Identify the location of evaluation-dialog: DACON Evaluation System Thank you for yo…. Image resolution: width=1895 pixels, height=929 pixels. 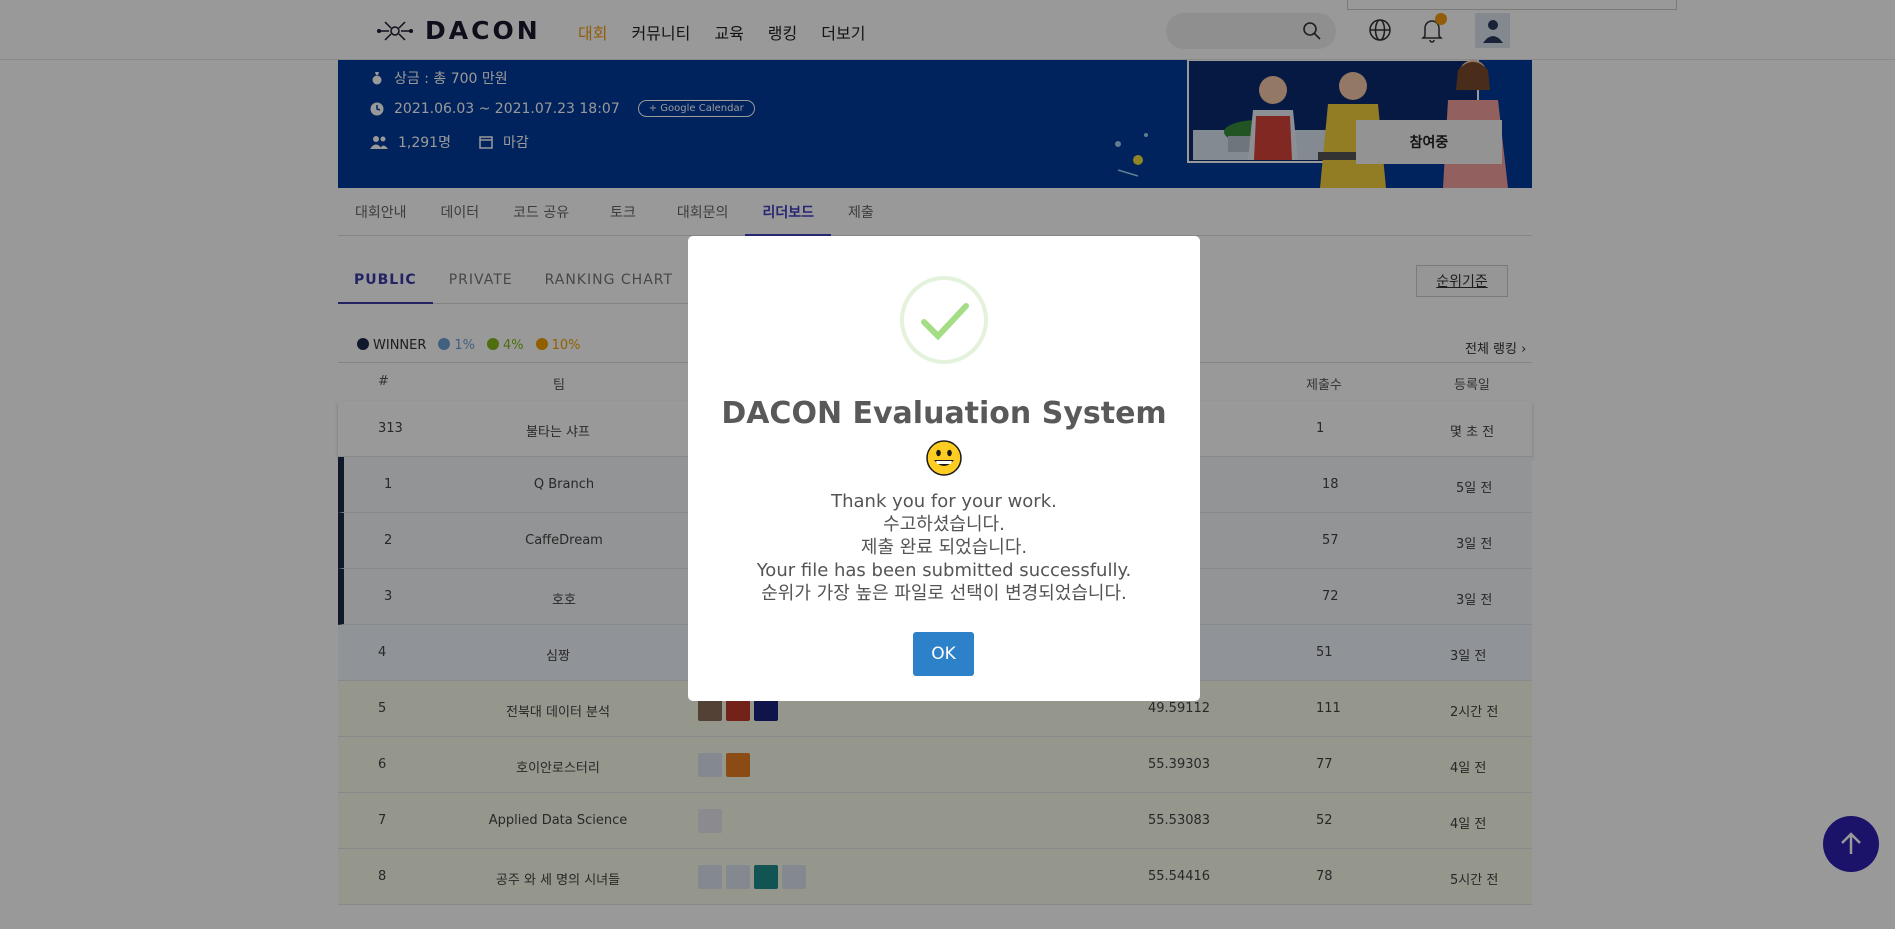
(944, 468).